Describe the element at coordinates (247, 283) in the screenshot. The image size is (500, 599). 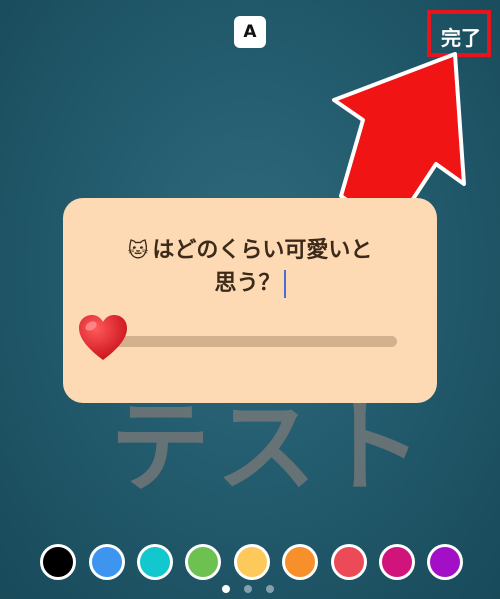
I see `question-line-2: 思う？` at that location.